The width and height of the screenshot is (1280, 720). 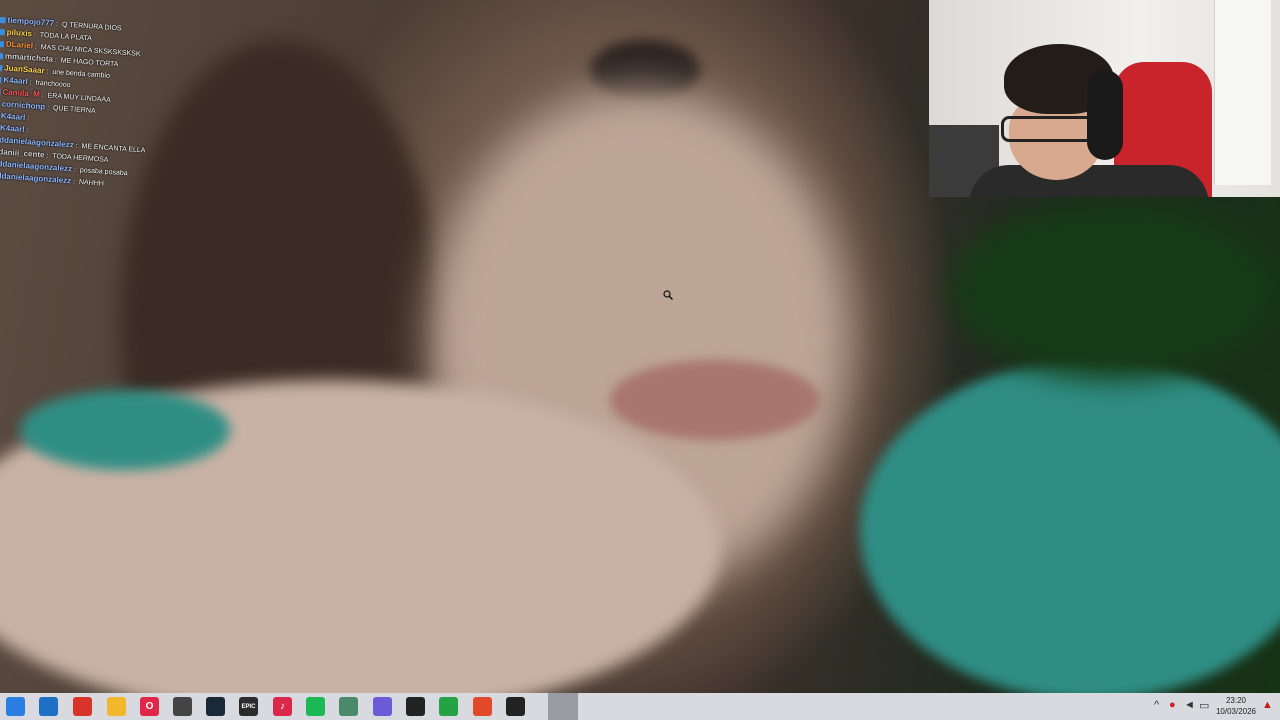 I want to click on zoom-cursor-icon, so click(x=668, y=295).